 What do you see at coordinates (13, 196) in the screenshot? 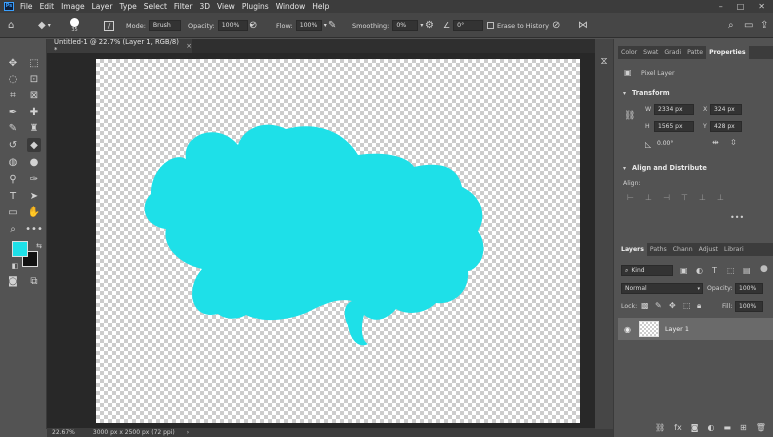
I see `type-tool-icon: T` at bounding box center [13, 196].